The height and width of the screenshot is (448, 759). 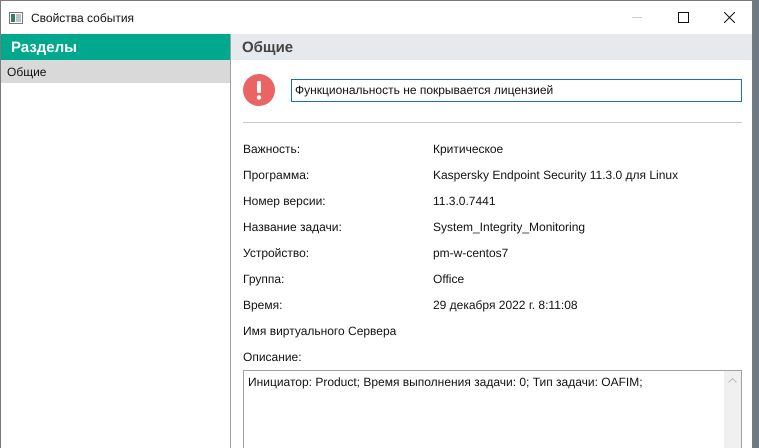 What do you see at coordinates (273, 357) in the screenshot?
I see `description-label: Описание:` at bounding box center [273, 357].